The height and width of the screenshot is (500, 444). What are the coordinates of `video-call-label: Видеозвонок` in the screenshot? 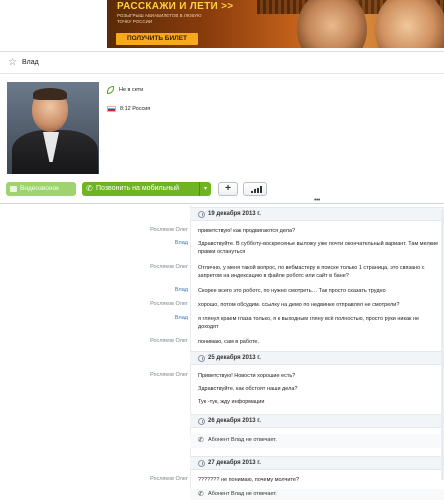 It's located at (39, 188).